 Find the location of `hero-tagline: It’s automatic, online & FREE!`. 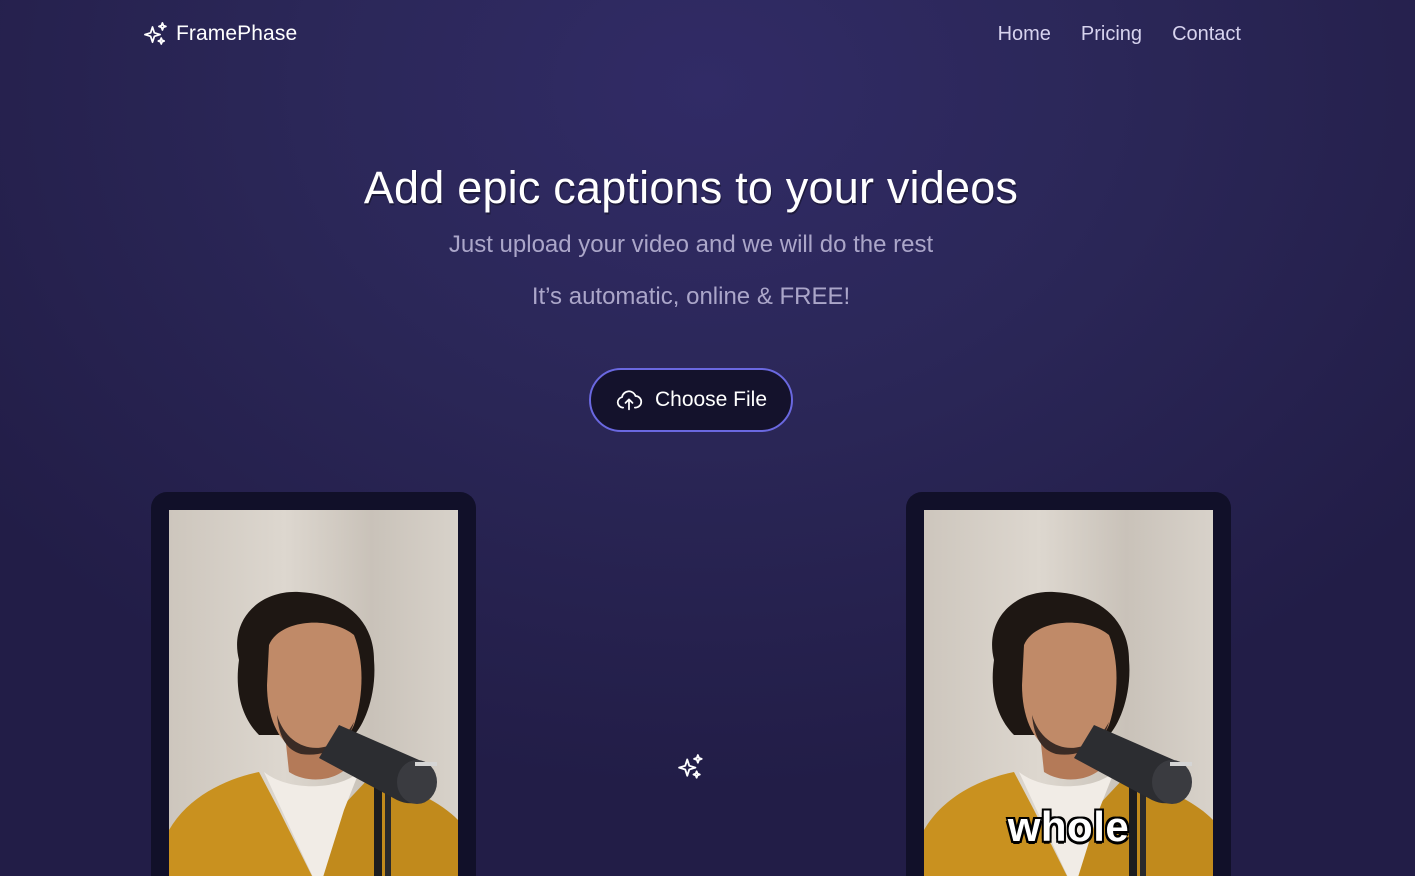

hero-tagline: It’s automatic, online & FREE! is located at coordinates (691, 296).